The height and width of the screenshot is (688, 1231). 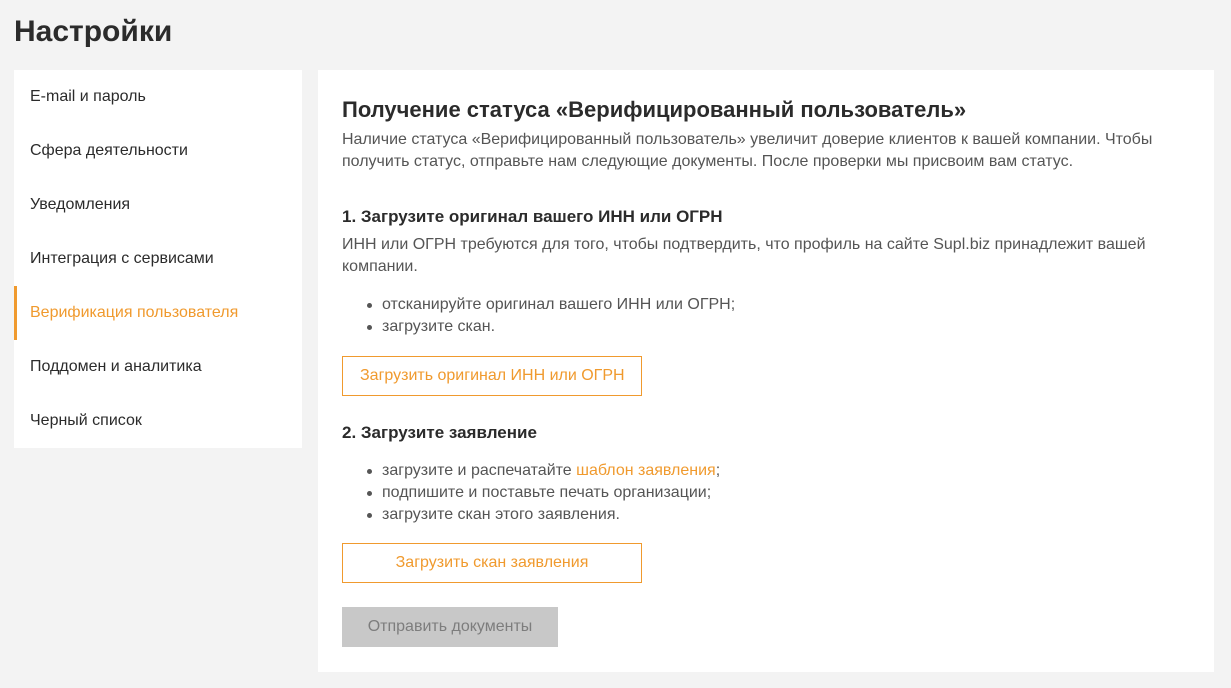 I want to click on application-template-link: шаблон заявления, so click(x=646, y=470).